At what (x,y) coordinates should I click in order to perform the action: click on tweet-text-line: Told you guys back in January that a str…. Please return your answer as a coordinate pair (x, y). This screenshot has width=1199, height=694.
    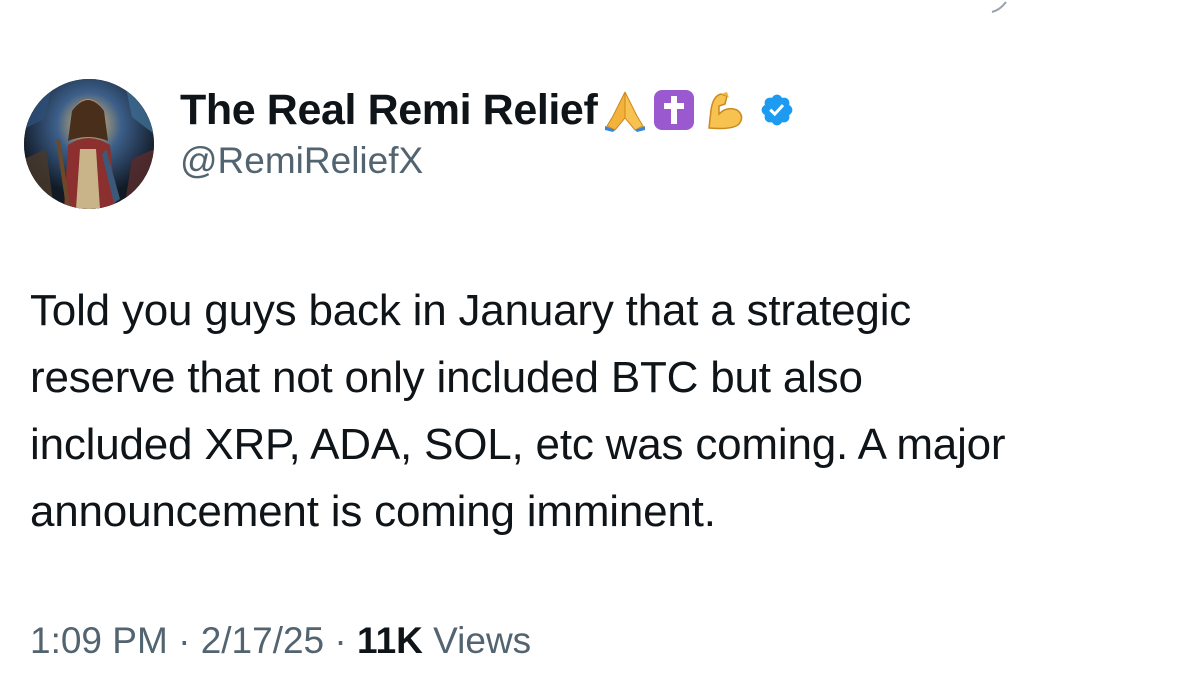
    Looking at the image, I should click on (471, 310).